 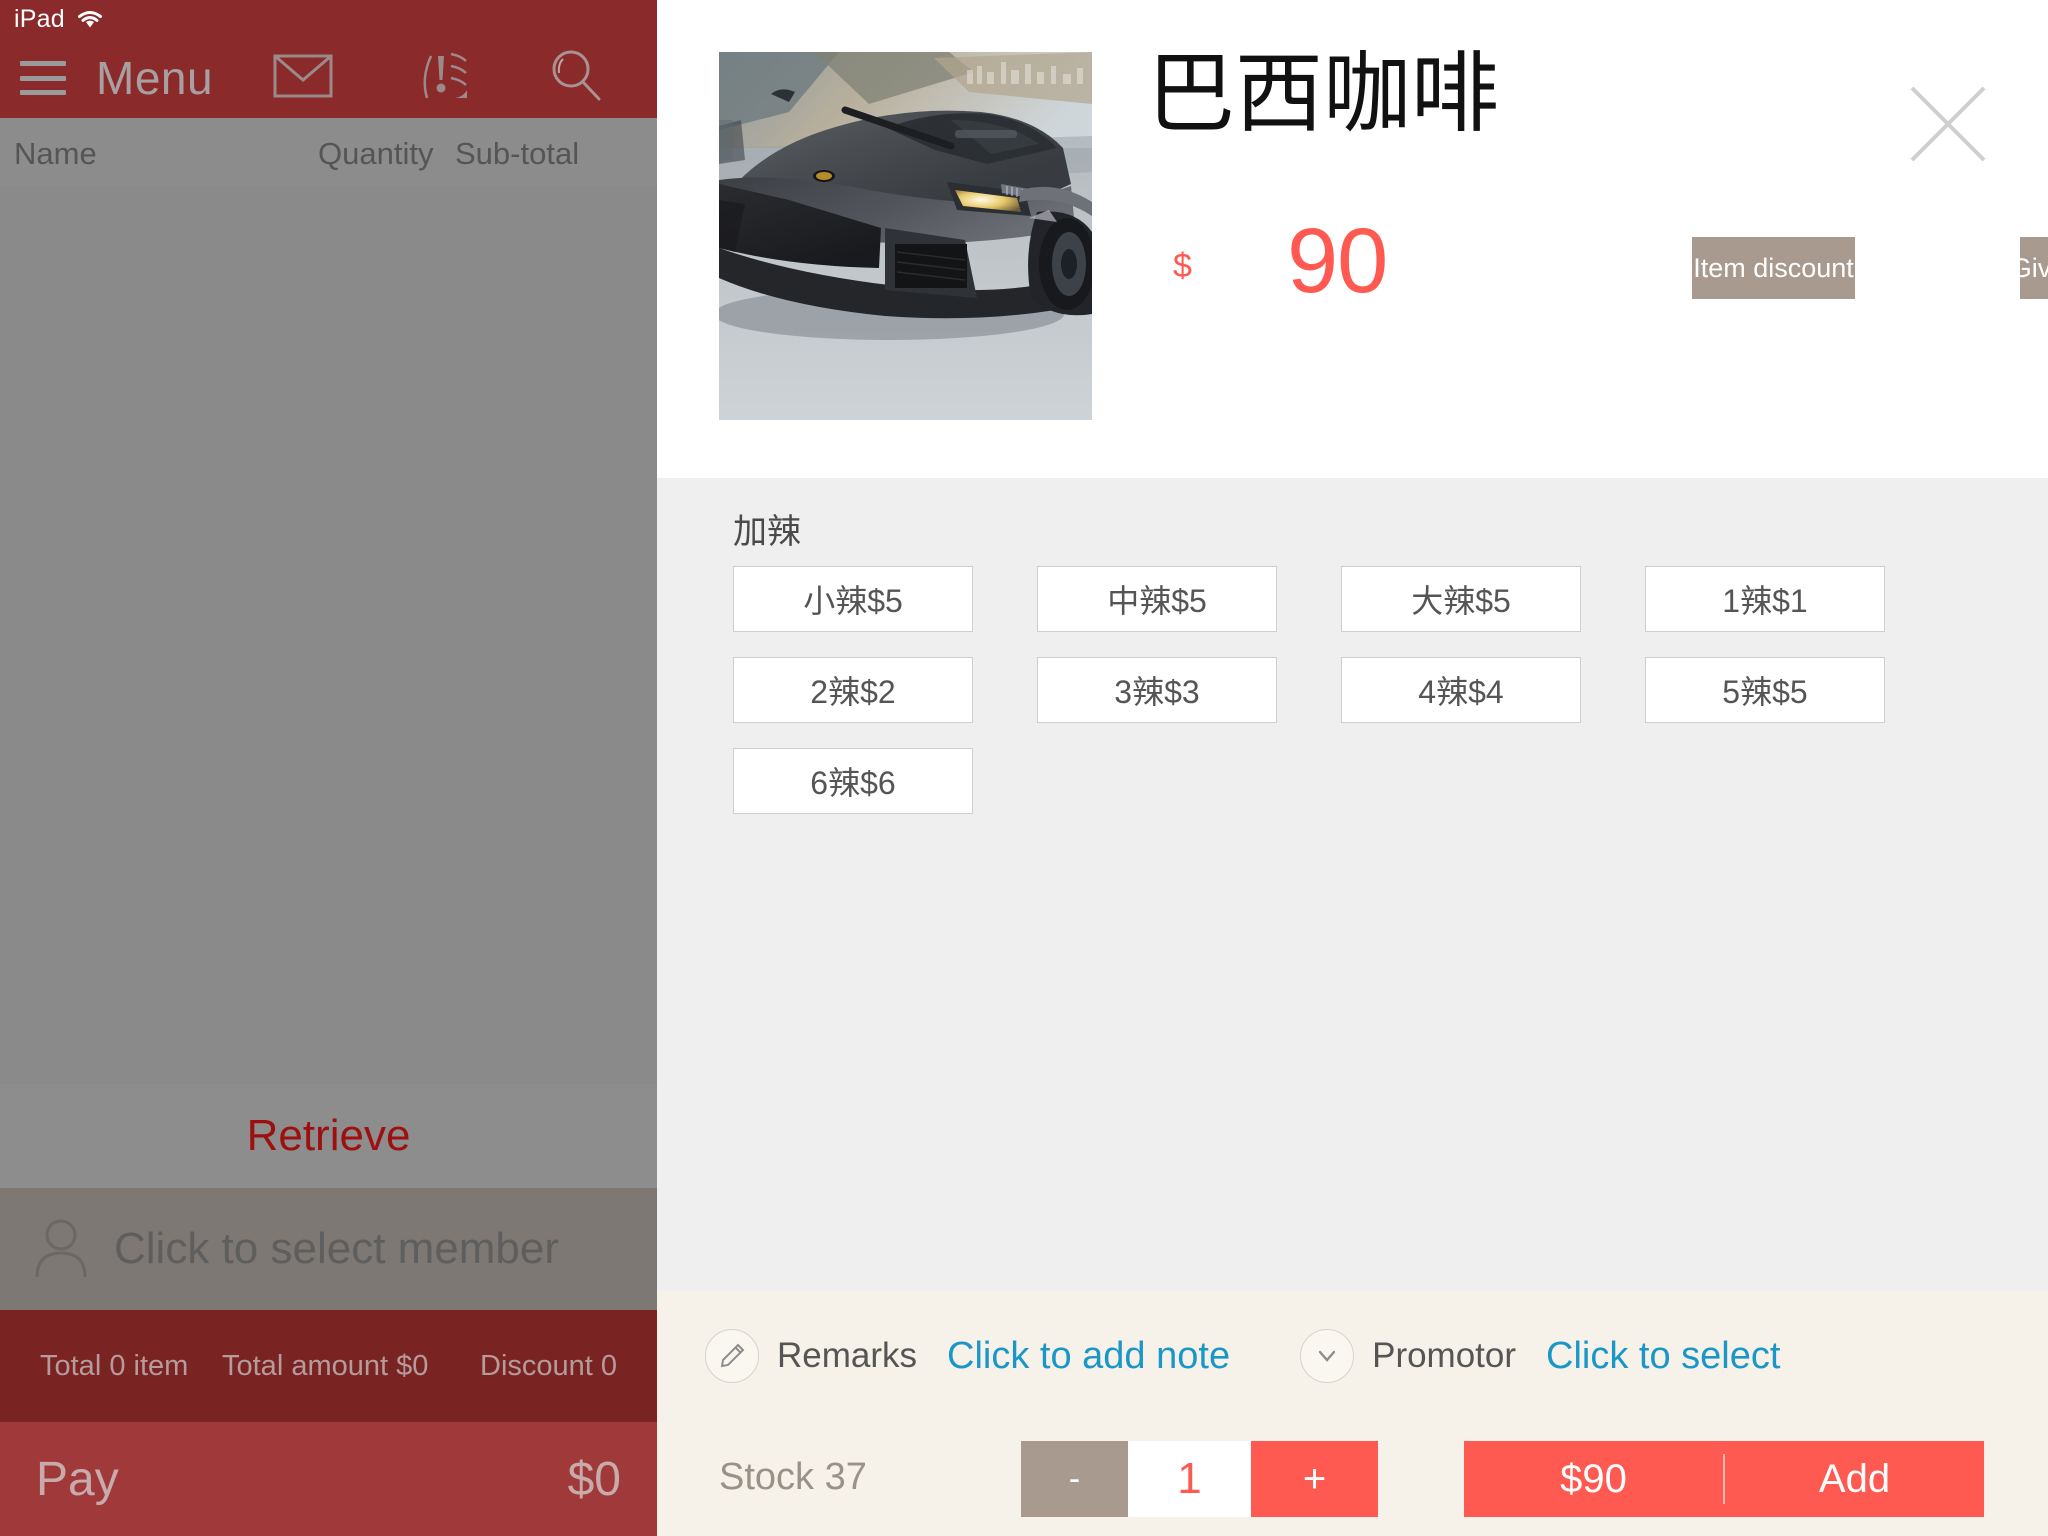 I want to click on option-button: 5辣$5, so click(x=1765, y=690).